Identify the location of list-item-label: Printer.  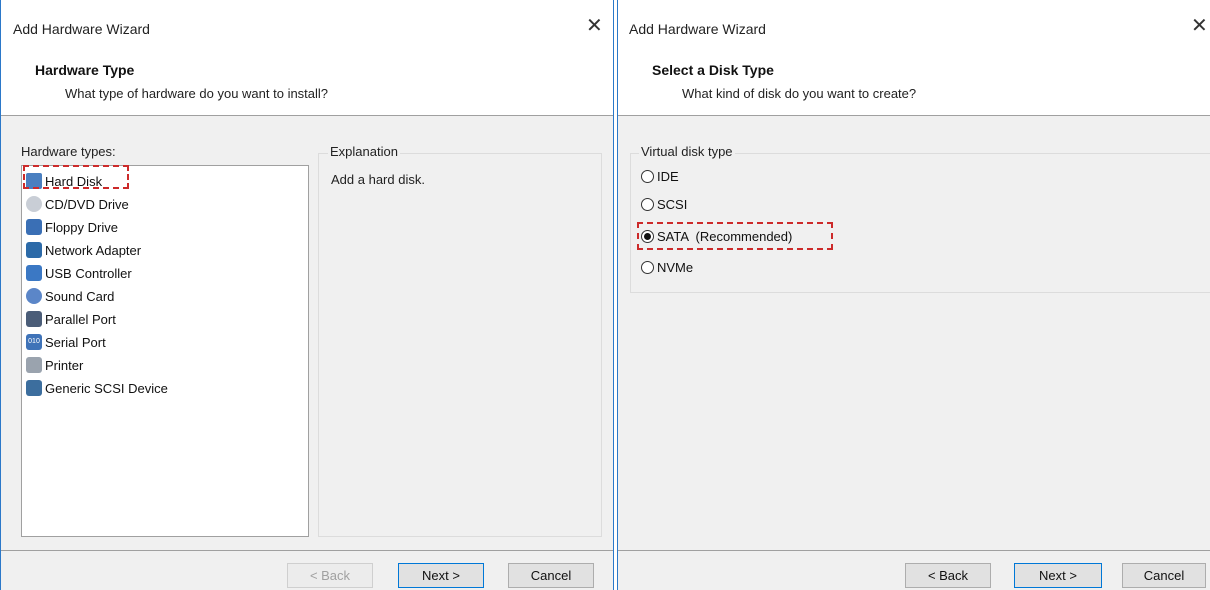
(64, 365).